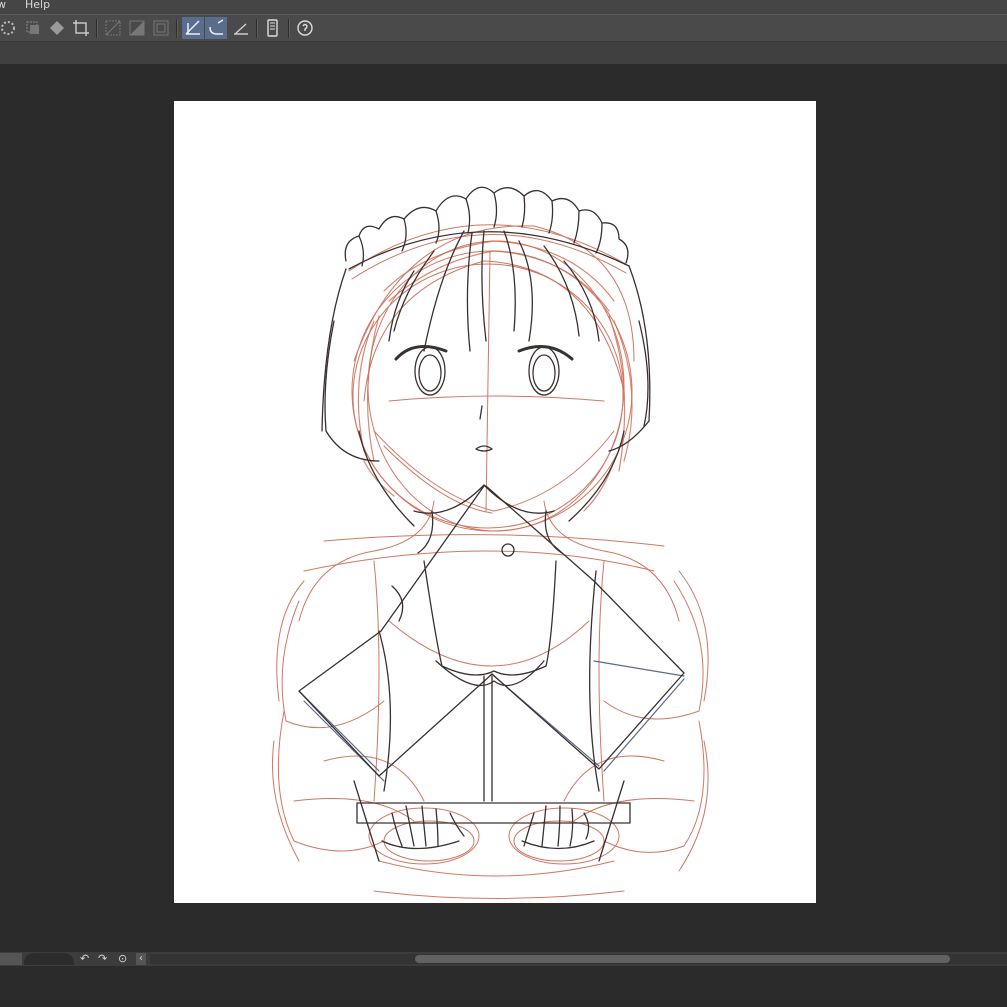 Image resolution: width=1007 pixels, height=1007 pixels. What do you see at coordinates (241, 28) in the screenshot?
I see `snap-grid-icon` at bounding box center [241, 28].